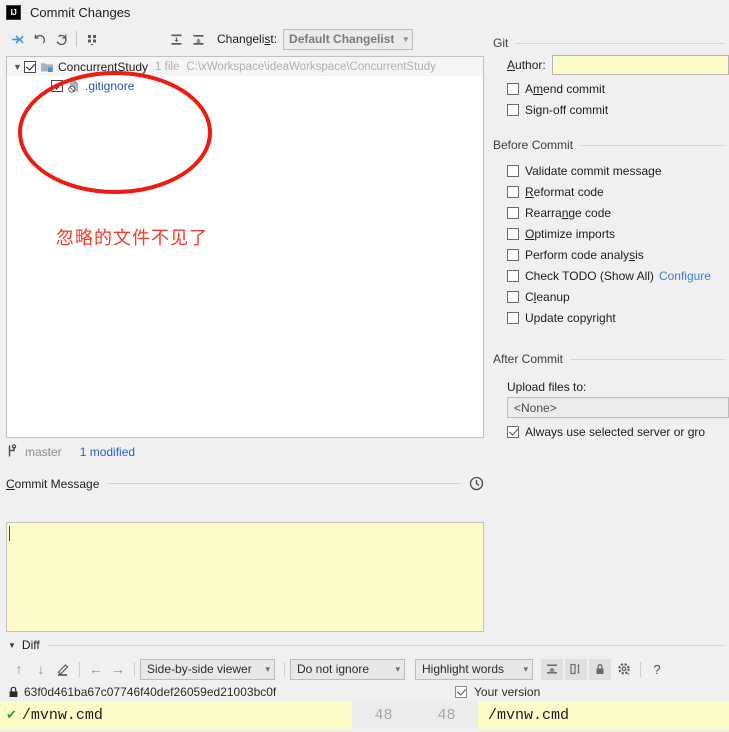 The height and width of the screenshot is (732, 729). I want to click on sign-off-commit-checkbox, so click(513, 109).